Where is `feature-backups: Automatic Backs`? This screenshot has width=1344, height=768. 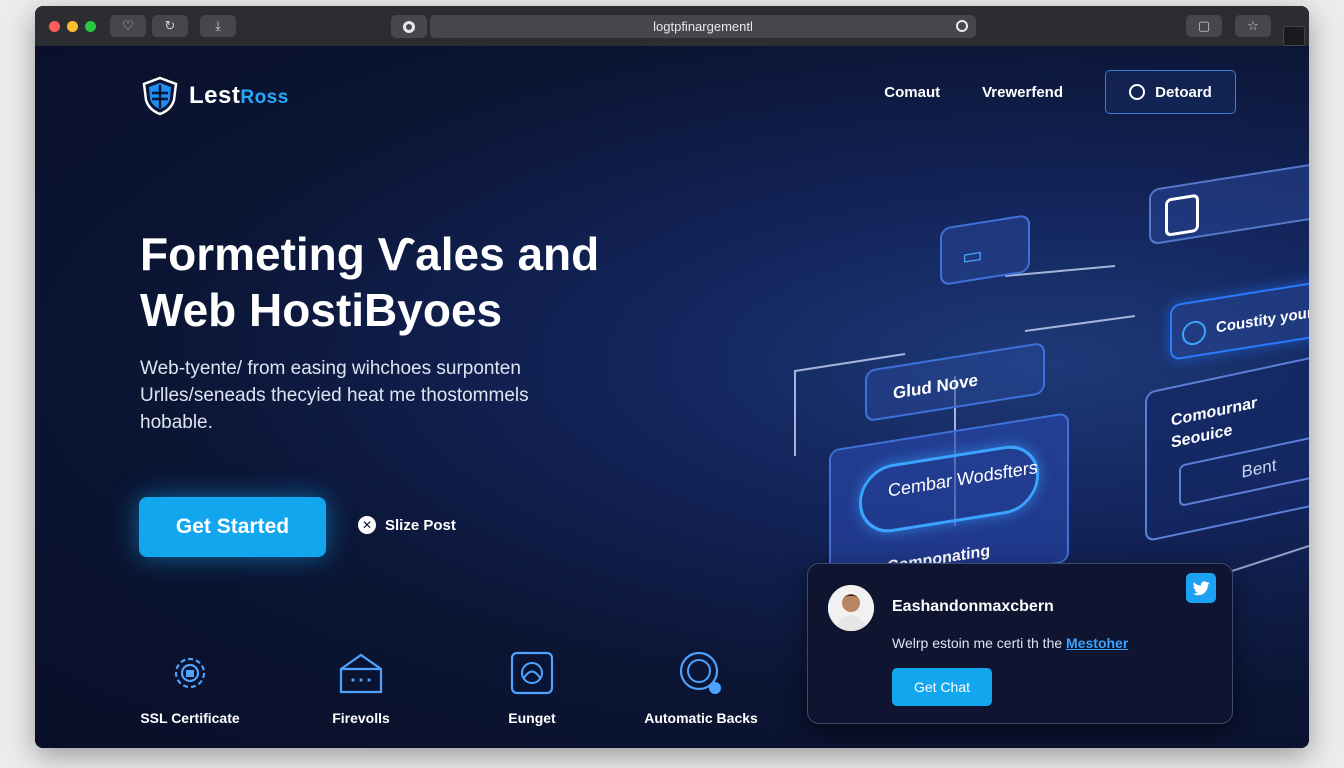 feature-backups: Automatic Backs is located at coordinates (701, 688).